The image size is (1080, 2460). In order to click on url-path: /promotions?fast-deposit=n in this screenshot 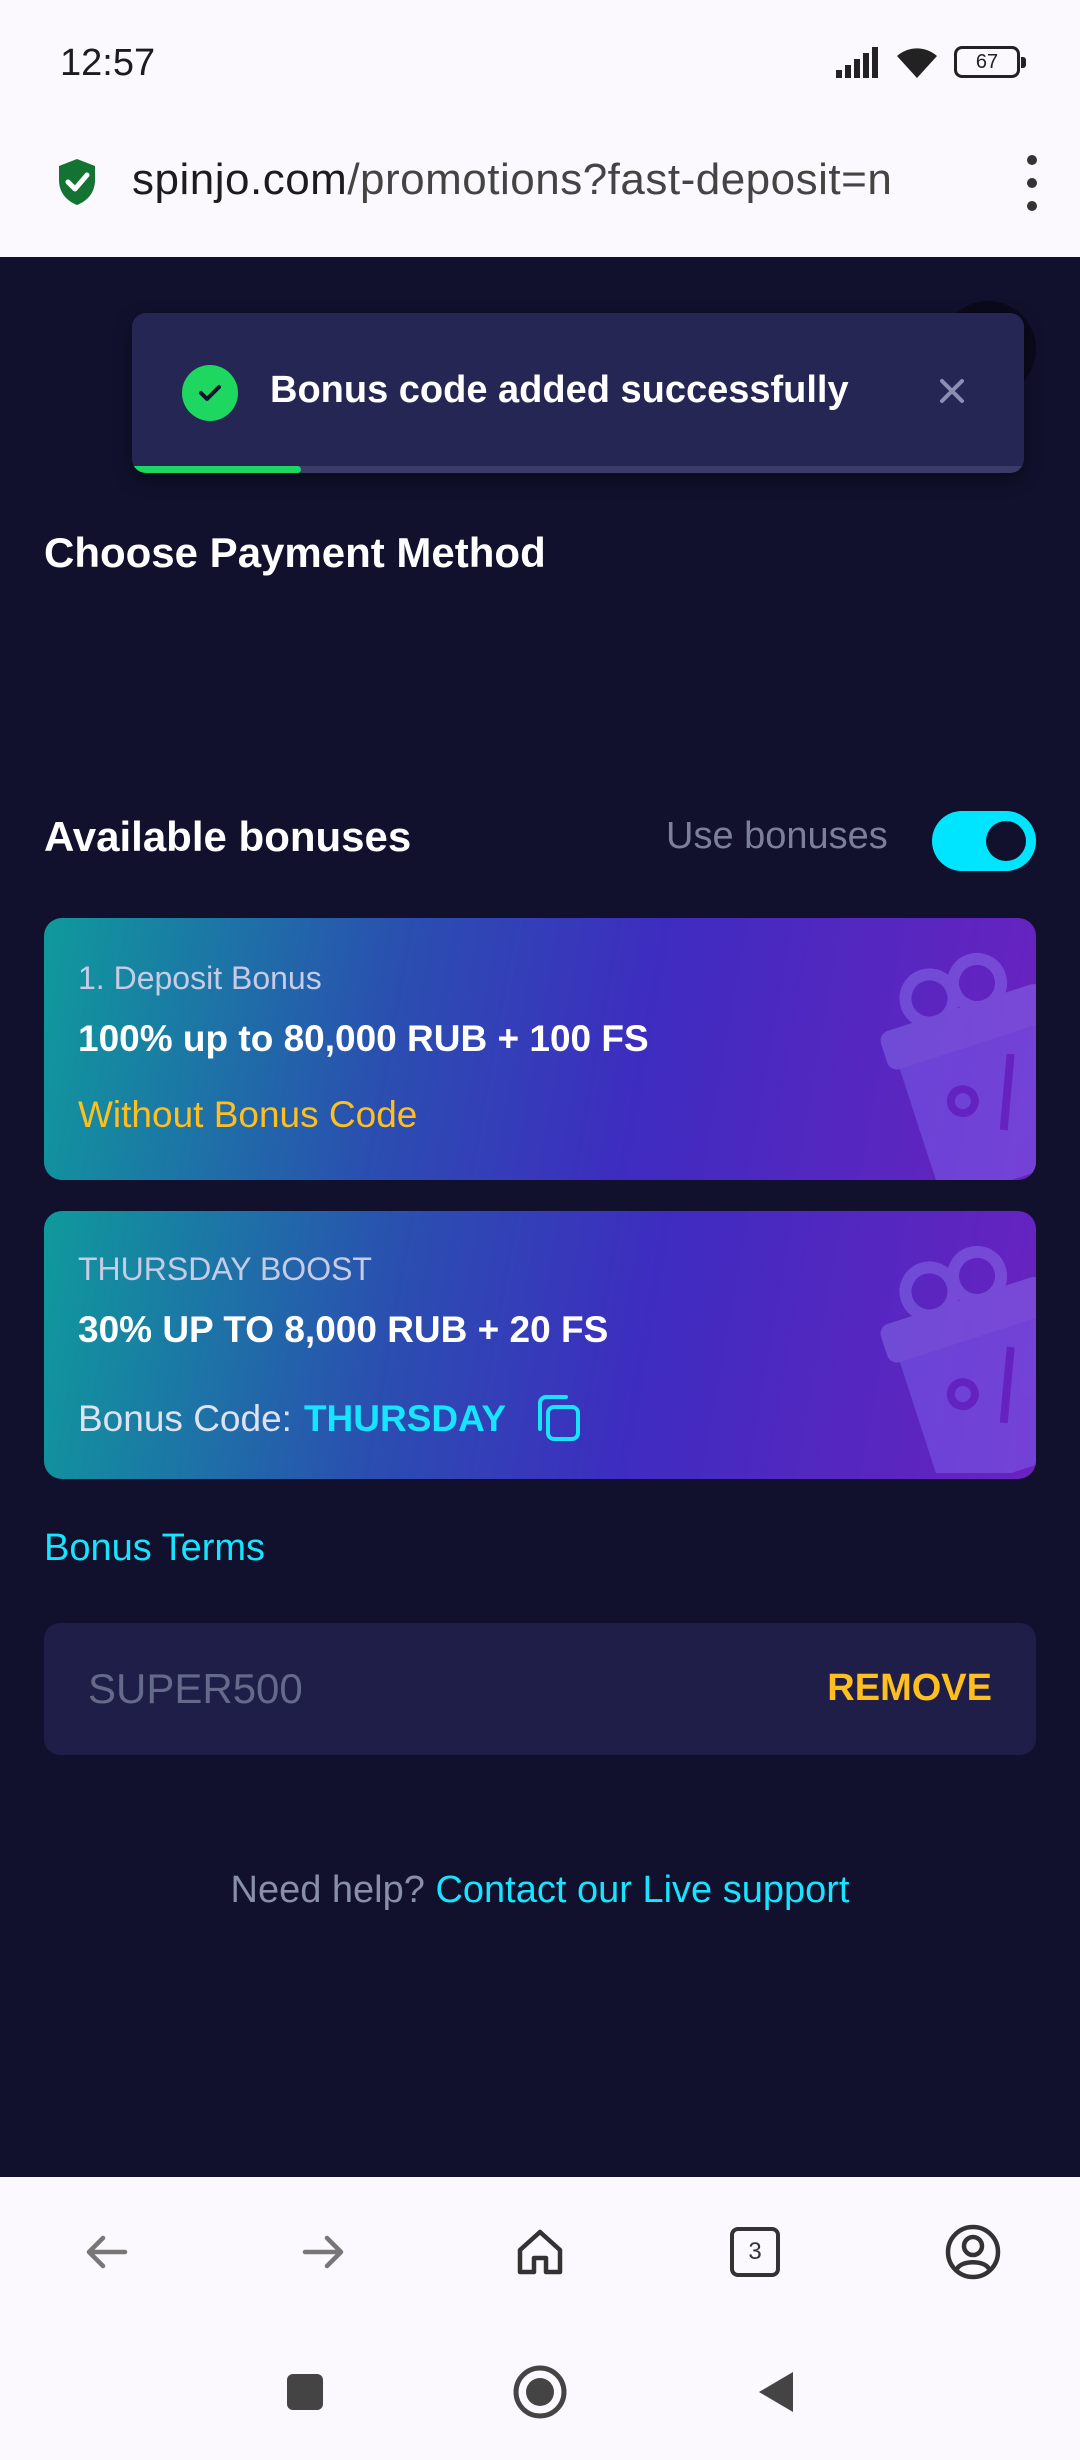, I will do `click(620, 179)`.